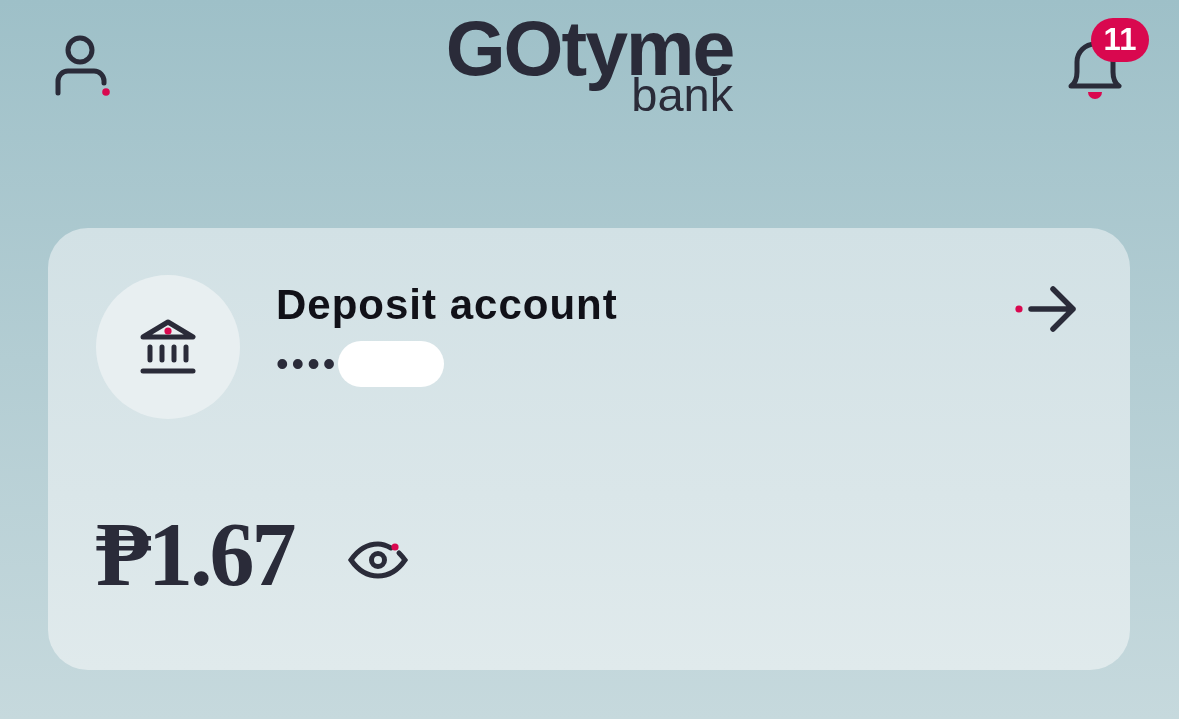 This screenshot has height=719, width=1179. Describe the element at coordinates (1120, 40) in the screenshot. I see `notification-badge: 11` at that location.